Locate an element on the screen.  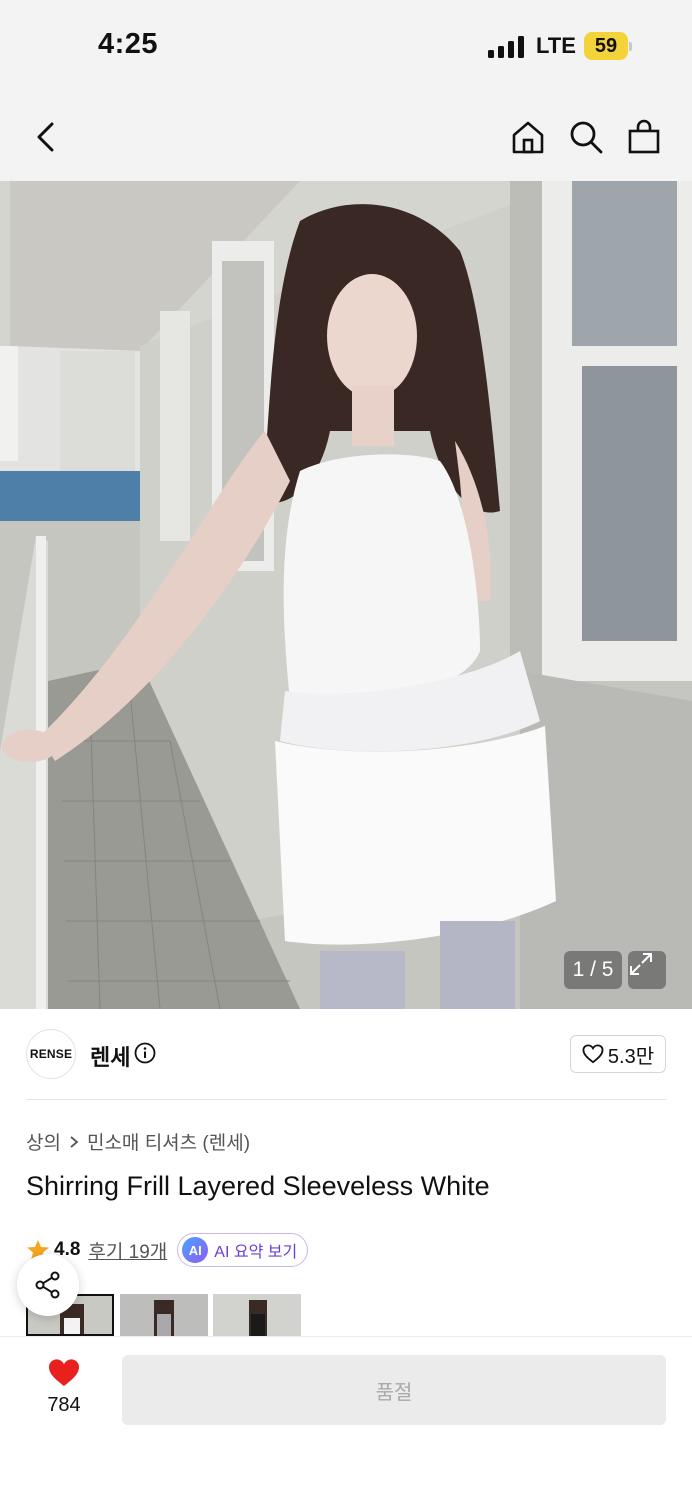
info-icon is located at coordinates (145, 1053).